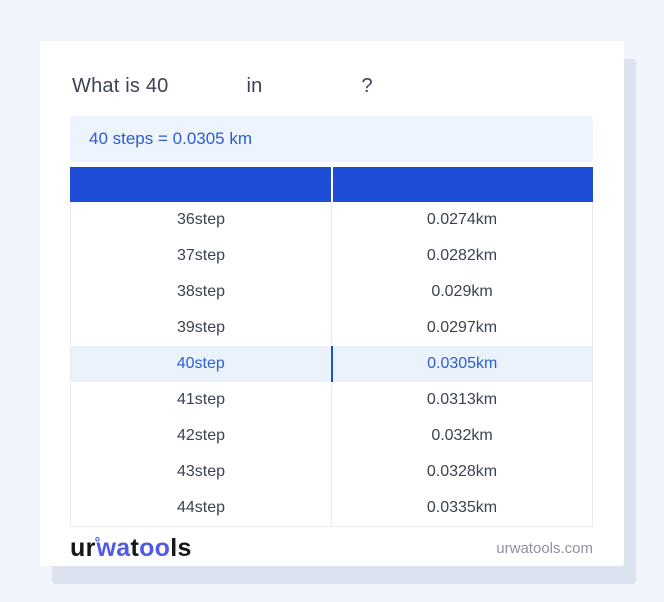 This screenshot has height=602, width=664. Describe the element at coordinates (155, 547) in the screenshot. I see `logo-glasses-oo: oo` at that location.